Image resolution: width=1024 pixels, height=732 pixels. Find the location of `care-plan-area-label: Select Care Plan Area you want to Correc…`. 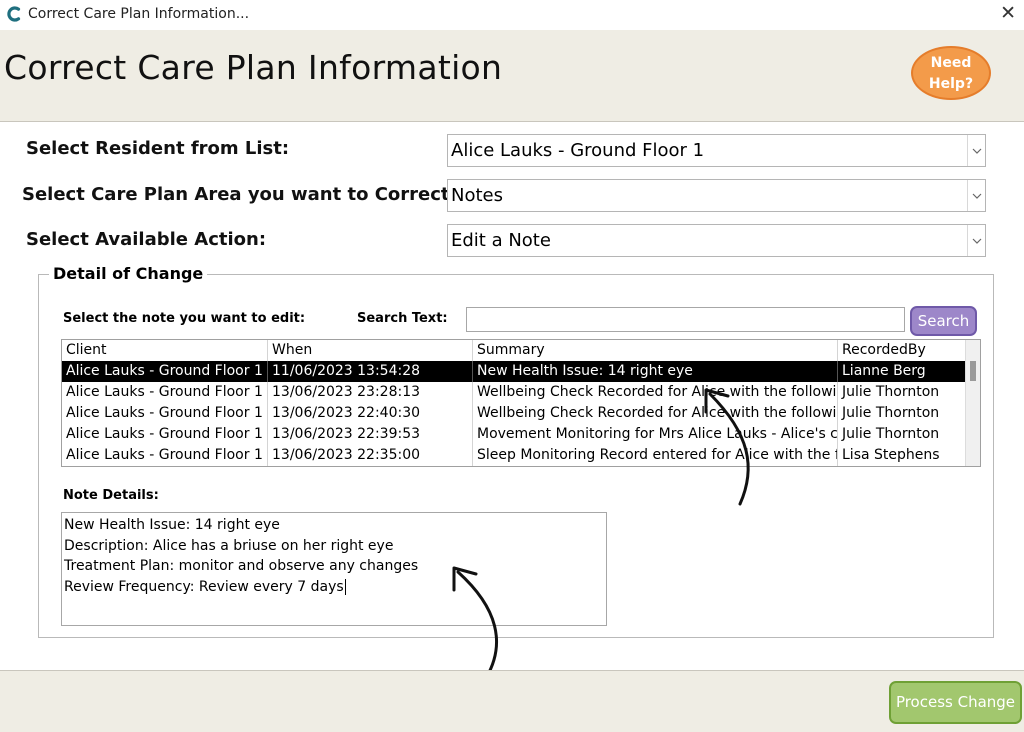

care-plan-area-label: Select Care Plan Area you want to Correc… is located at coordinates (239, 194).